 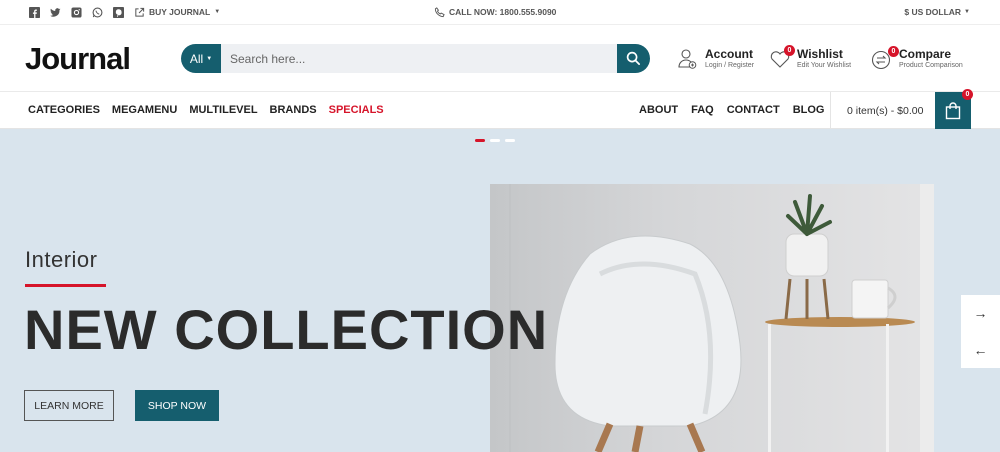 I want to click on shopping-bag-icon, so click(x=953, y=110).